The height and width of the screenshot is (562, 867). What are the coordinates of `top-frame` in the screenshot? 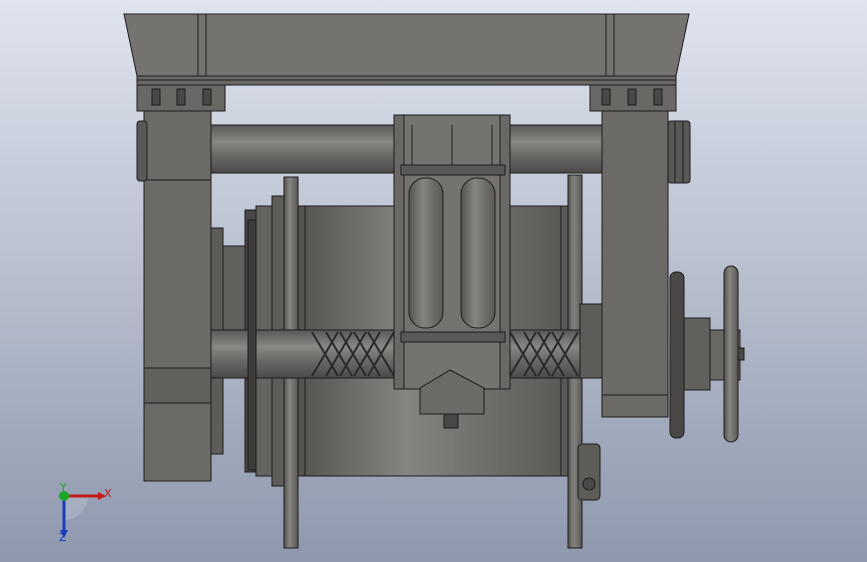 It's located at (406, 49).